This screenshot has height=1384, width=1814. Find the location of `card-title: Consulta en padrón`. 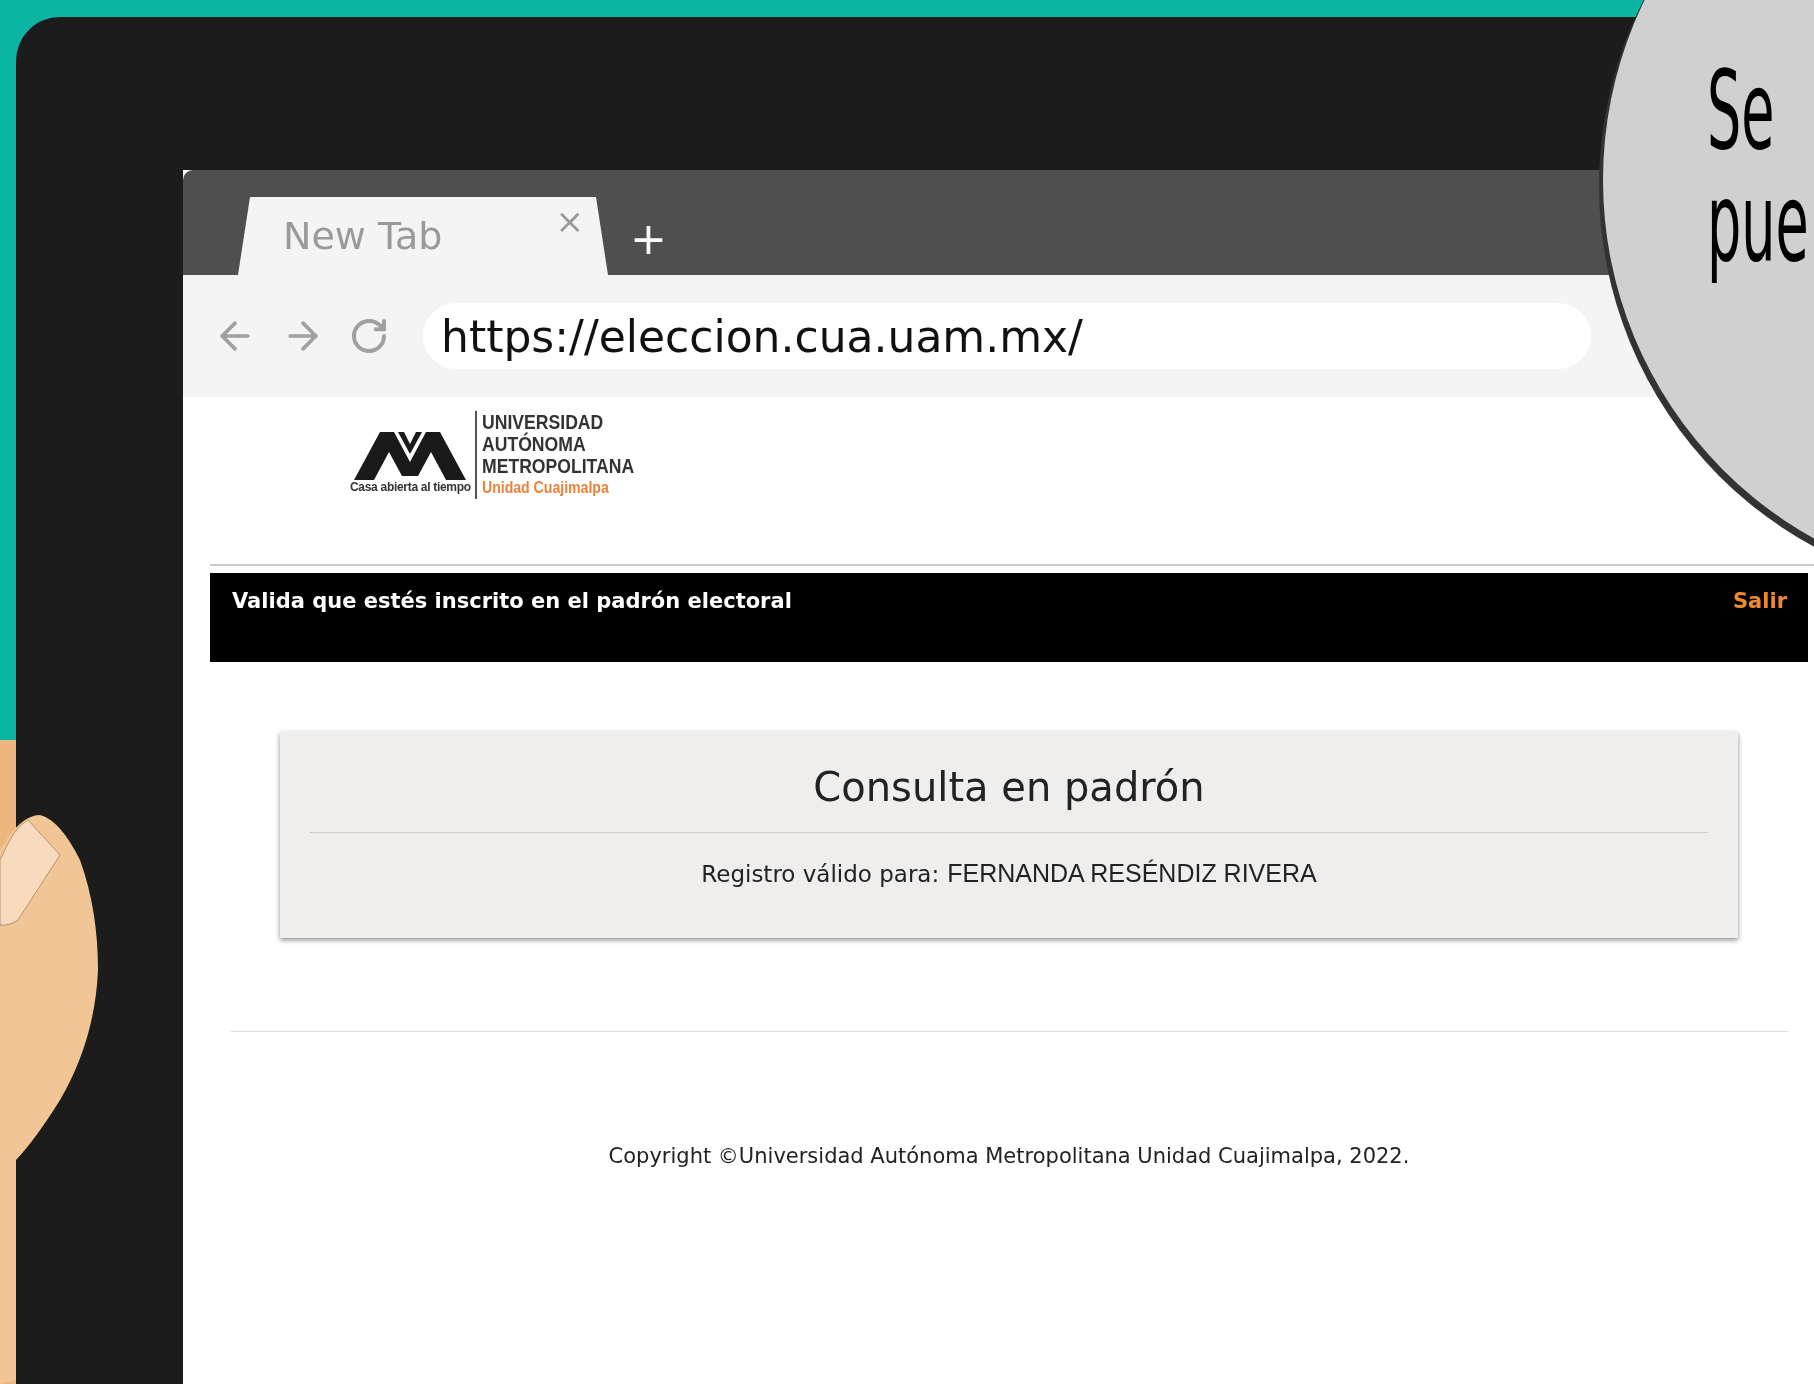

card-title: Consulta en padrón is located at coordinates (1009, 787).